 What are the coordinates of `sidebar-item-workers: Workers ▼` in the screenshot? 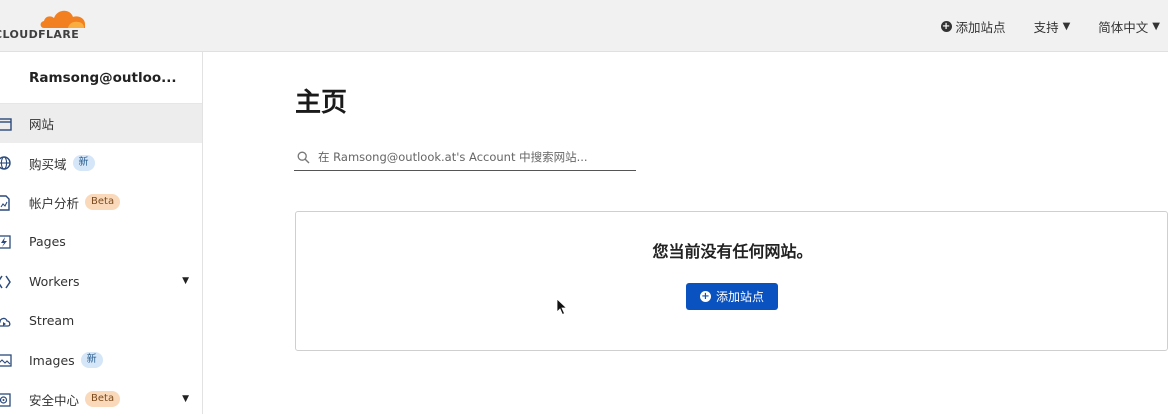 It's located at (101, 281).